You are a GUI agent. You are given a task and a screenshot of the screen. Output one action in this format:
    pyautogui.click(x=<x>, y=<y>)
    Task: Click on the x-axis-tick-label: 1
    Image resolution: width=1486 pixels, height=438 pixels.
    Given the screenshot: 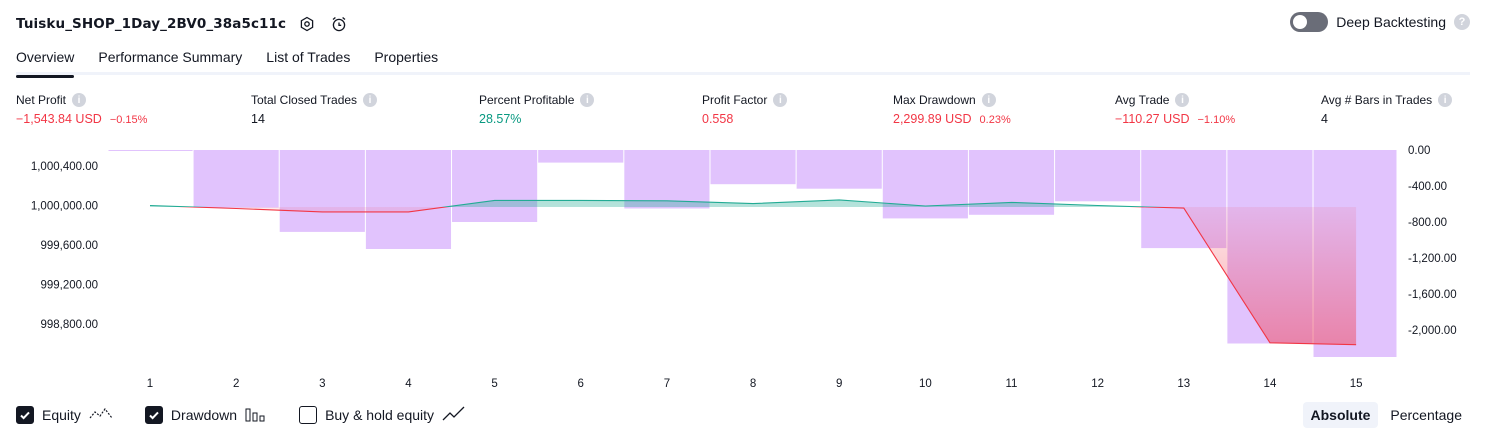 What is the action you would take?
    pyautogui.click(x=150, y=384)
    